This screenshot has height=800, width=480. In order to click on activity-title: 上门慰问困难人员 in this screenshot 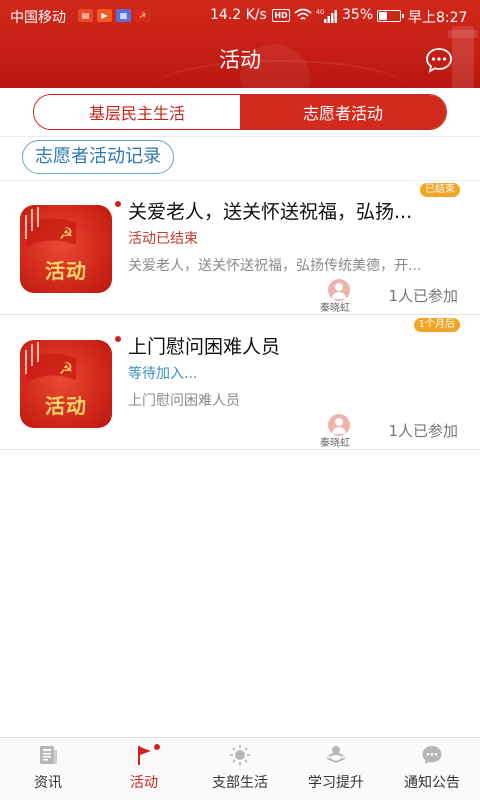, I will do `click(204, 347)`.